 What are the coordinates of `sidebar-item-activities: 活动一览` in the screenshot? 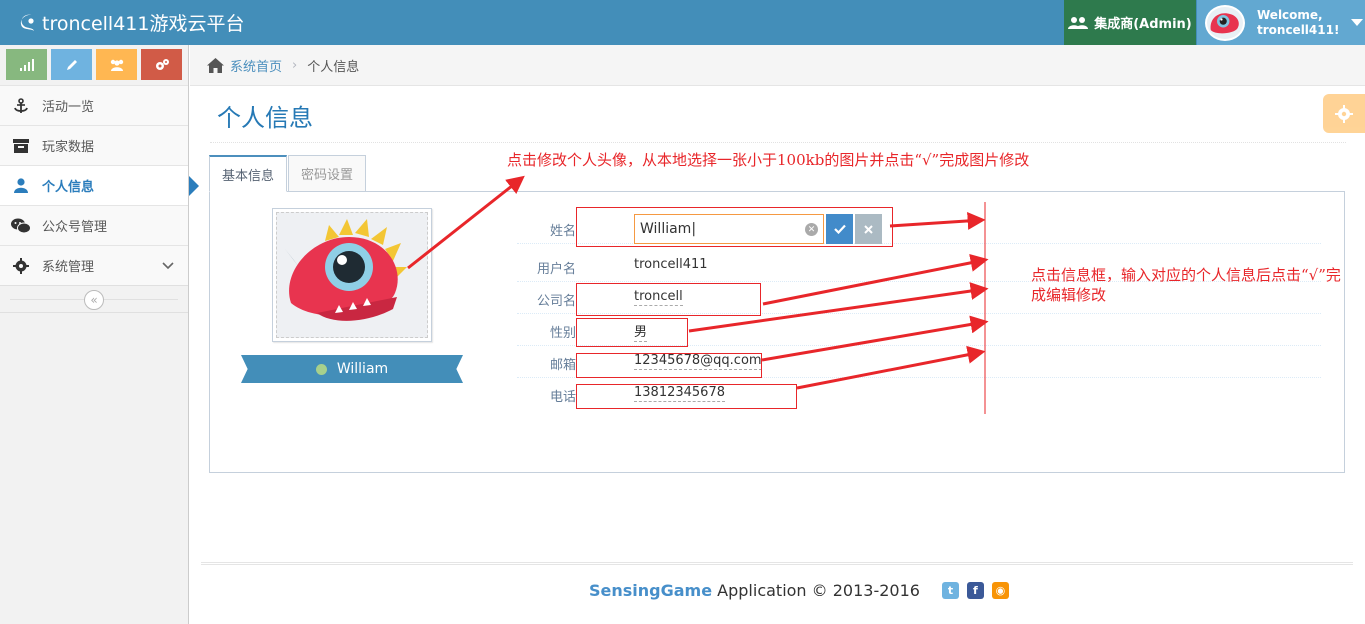 It's located at (94, 105).